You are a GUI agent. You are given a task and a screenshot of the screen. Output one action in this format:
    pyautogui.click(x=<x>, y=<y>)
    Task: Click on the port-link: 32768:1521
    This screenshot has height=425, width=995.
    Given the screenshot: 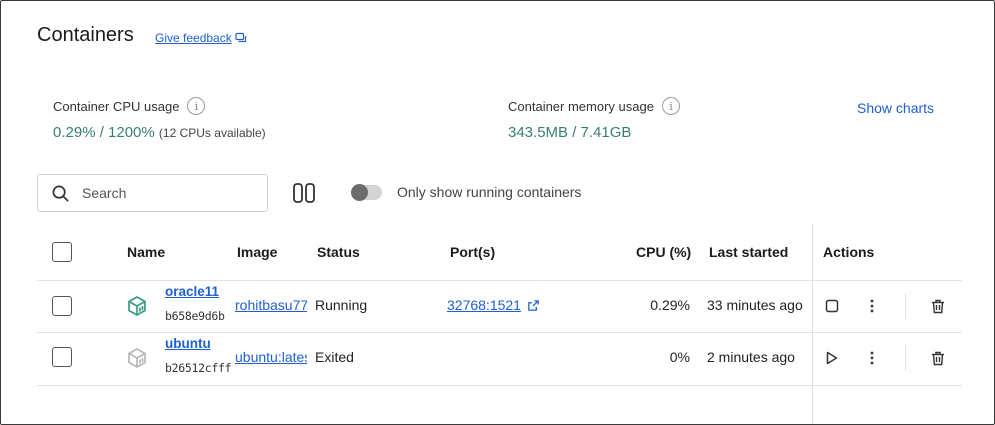 What is the action you would take?
    pyautogui.click(x=484, y=305)
    